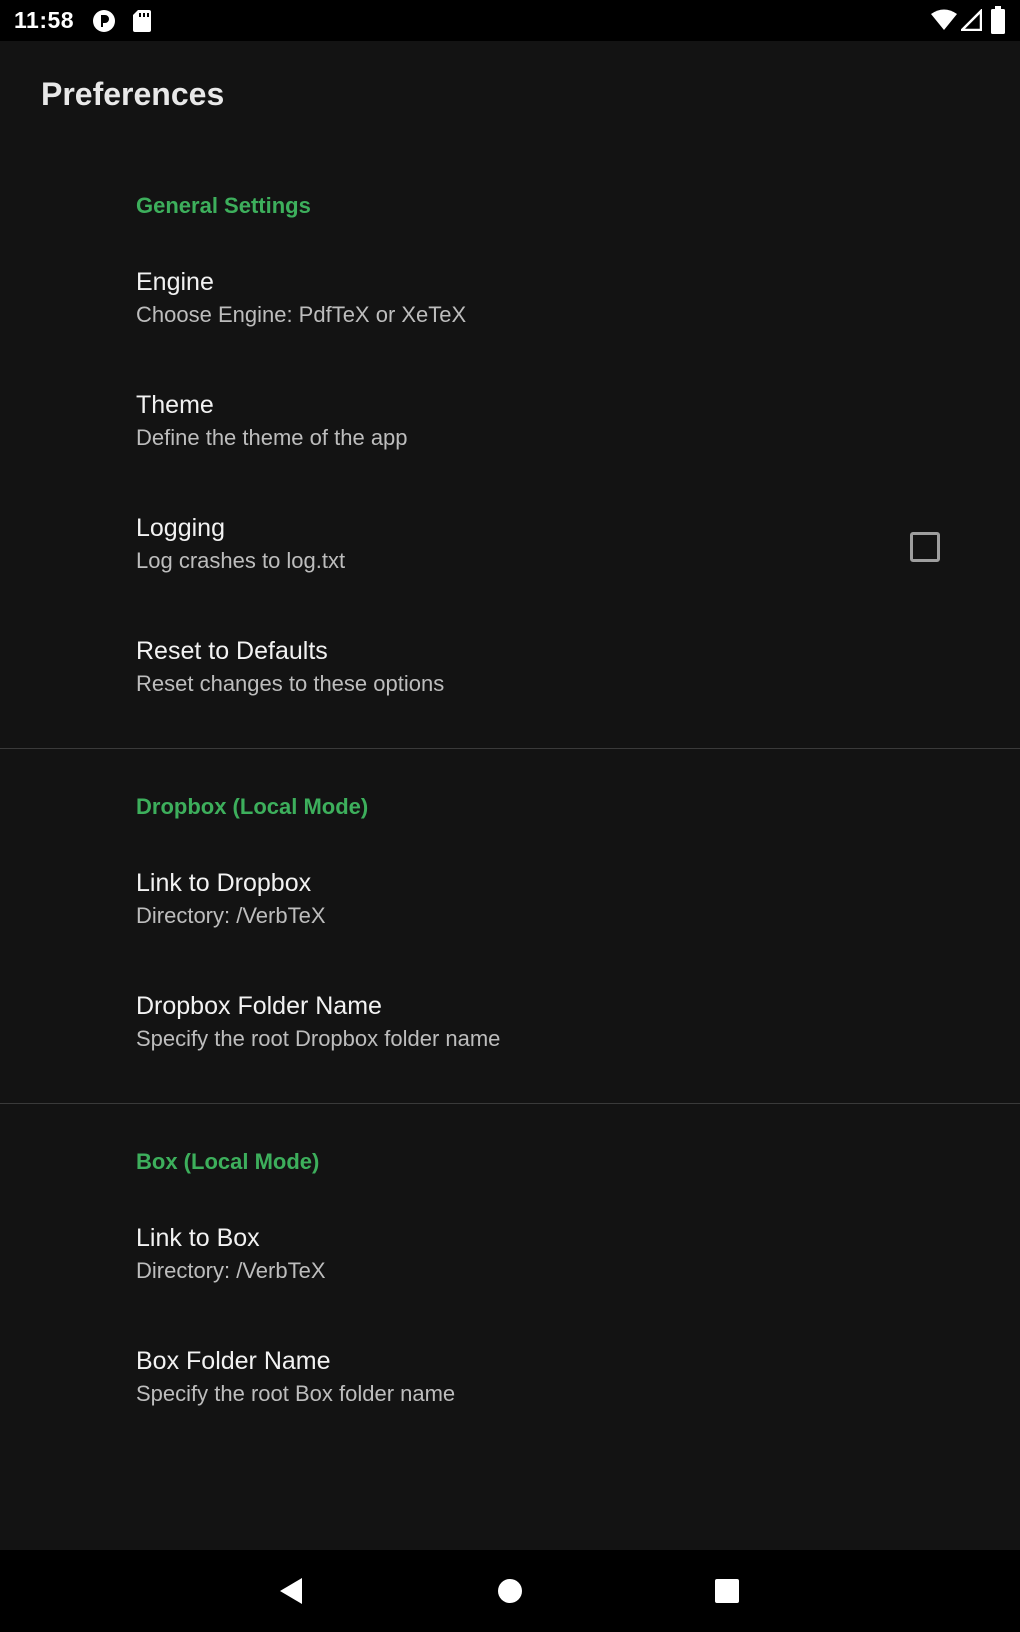 Image resolution: width=1020 pixels, height=1632 pixels. I want to click on pref-dropbox-folder-title: Dropbox Folder Name, so click(259, 1006).